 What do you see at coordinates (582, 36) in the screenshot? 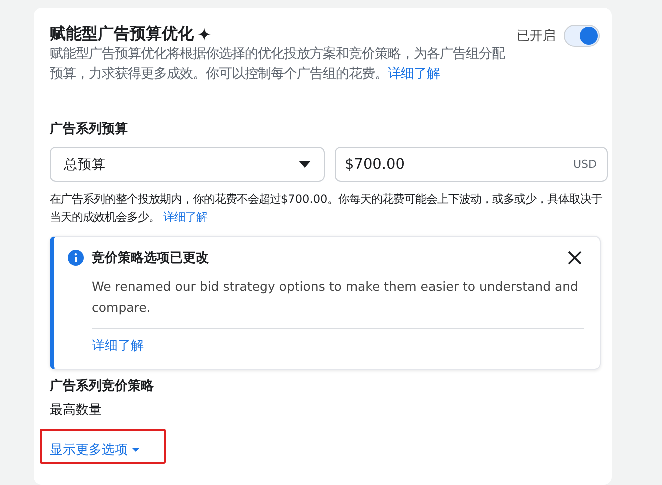
I see `toggle-switch` at bounding box center [582, 36].